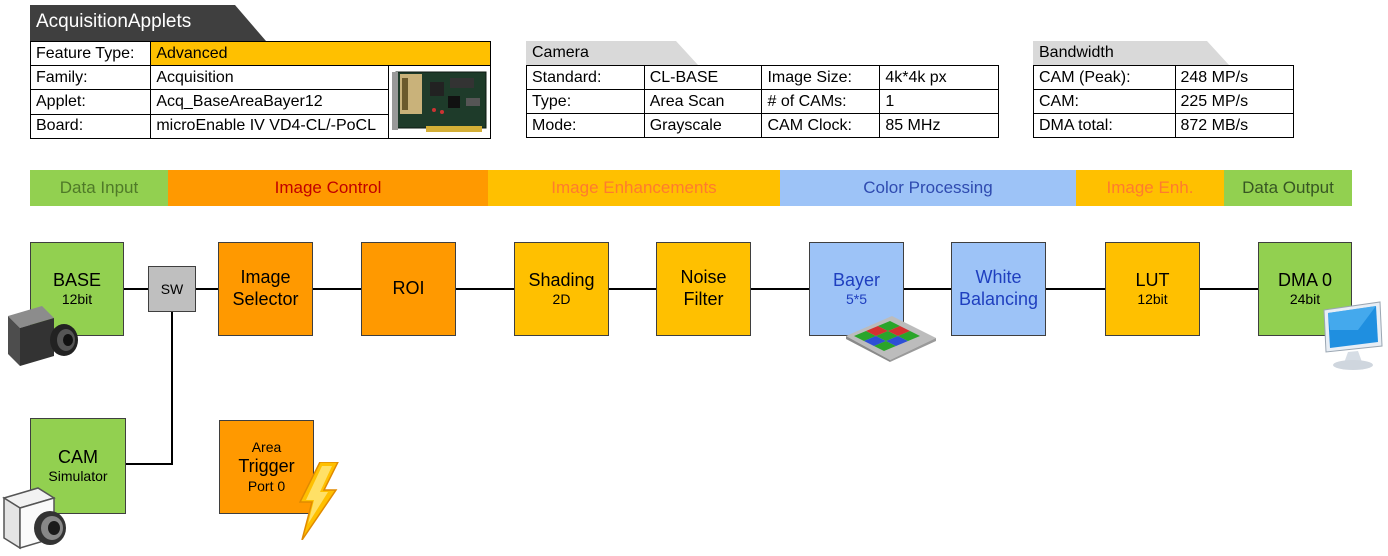 This screenshot has width=1388, height=556. I want to click on bandwidth-title: Bandwidth, so click(1076, 52).